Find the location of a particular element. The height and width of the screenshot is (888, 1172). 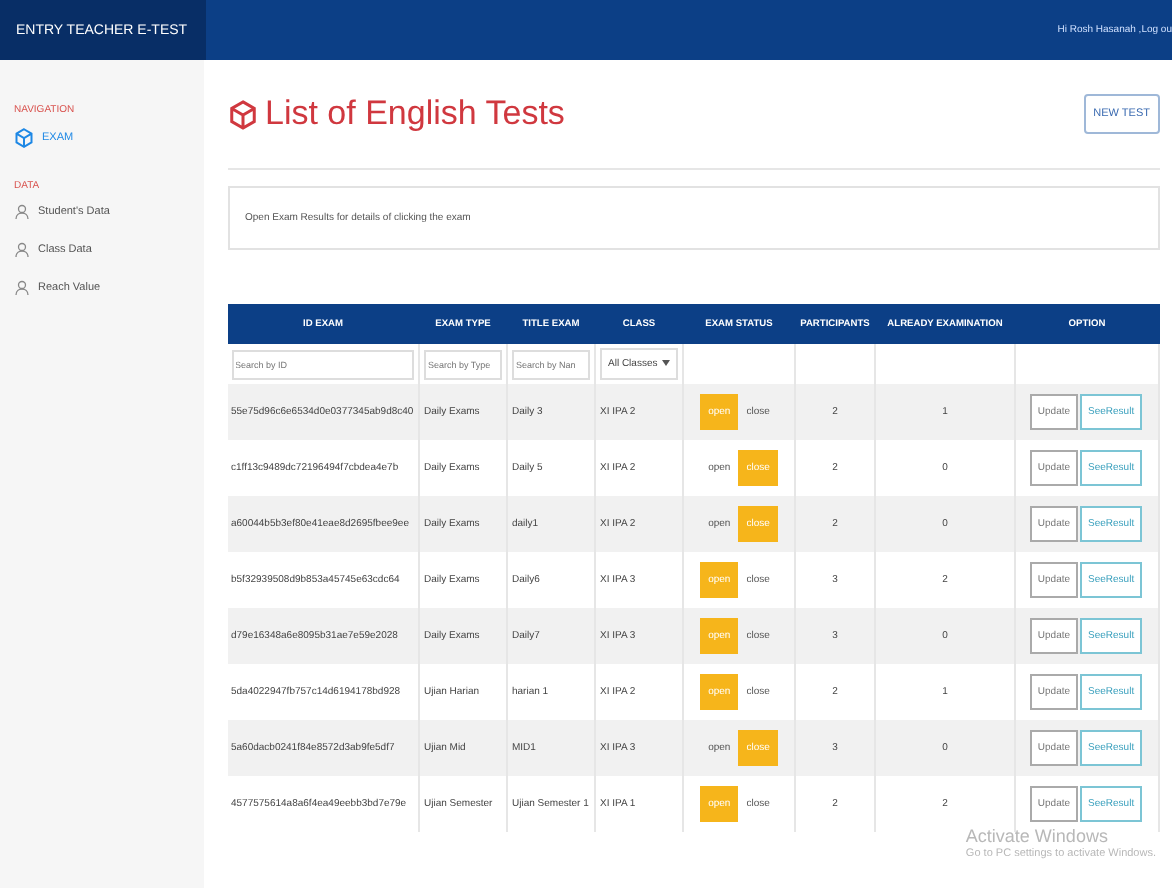

page-title: List of English Tests is located at coordinates (415, 114).